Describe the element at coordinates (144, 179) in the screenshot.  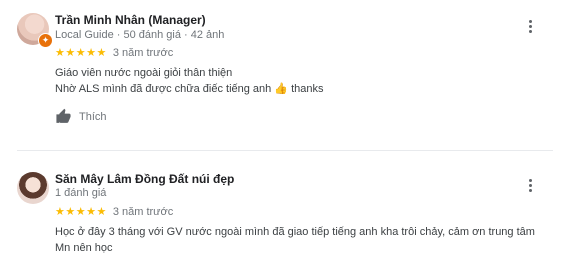
I see `reviewer-name: Săn Mây Lâm Đồng Đất núi đẹp` at that location.